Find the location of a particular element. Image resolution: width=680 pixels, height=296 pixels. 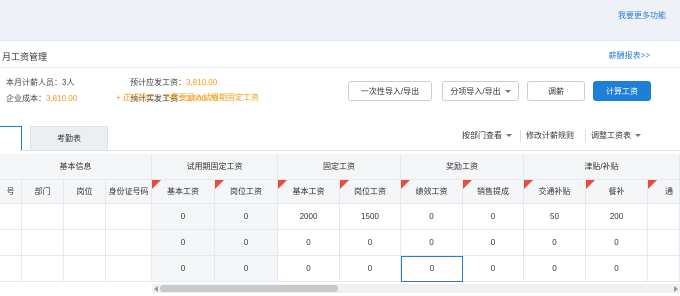

more-features-link: 我要更多功能 is located at coordinates (642, 15).